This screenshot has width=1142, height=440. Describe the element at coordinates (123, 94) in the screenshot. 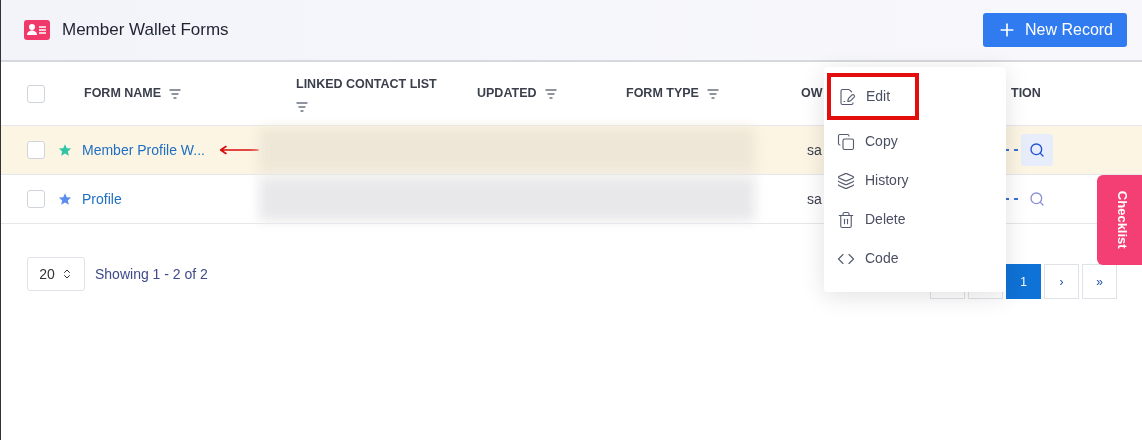

I see `column-header: FORM NAME` at that location.